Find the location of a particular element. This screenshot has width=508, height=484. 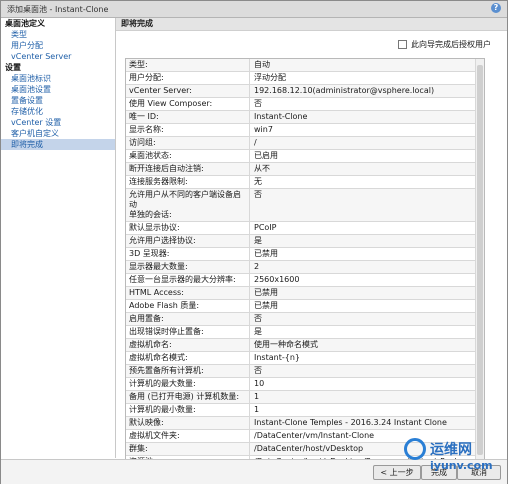

table-row: 计算机的最大数量: 10 is located at coordinates (305, 384).